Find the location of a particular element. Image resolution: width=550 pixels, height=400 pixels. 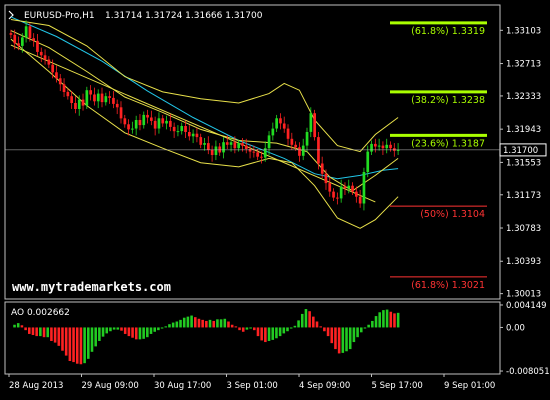

ao-title: AO 0.002662 is located at coordinates (40, 313).